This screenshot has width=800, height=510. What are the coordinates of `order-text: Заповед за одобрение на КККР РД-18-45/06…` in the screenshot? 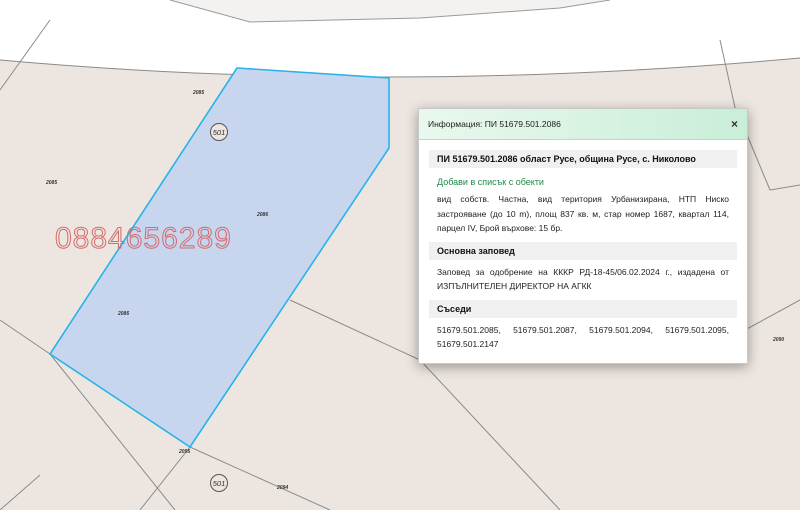 It's located at (583, 279).